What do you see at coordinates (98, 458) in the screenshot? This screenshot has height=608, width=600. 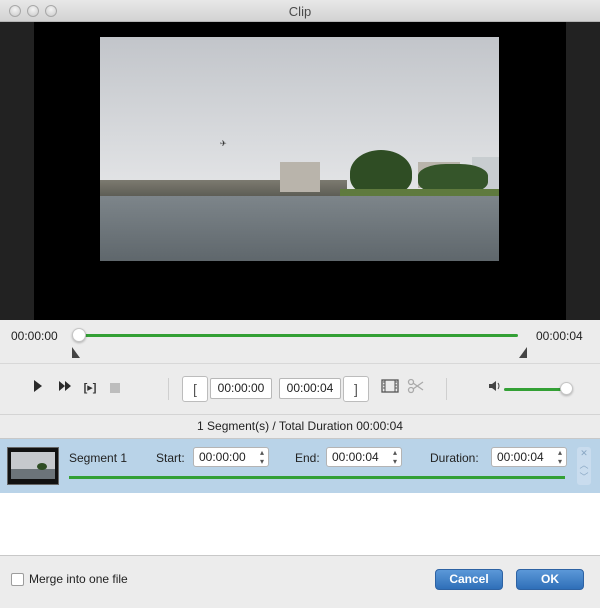 I see `segment-name: Segment 1` at bounding box center [98, 458].